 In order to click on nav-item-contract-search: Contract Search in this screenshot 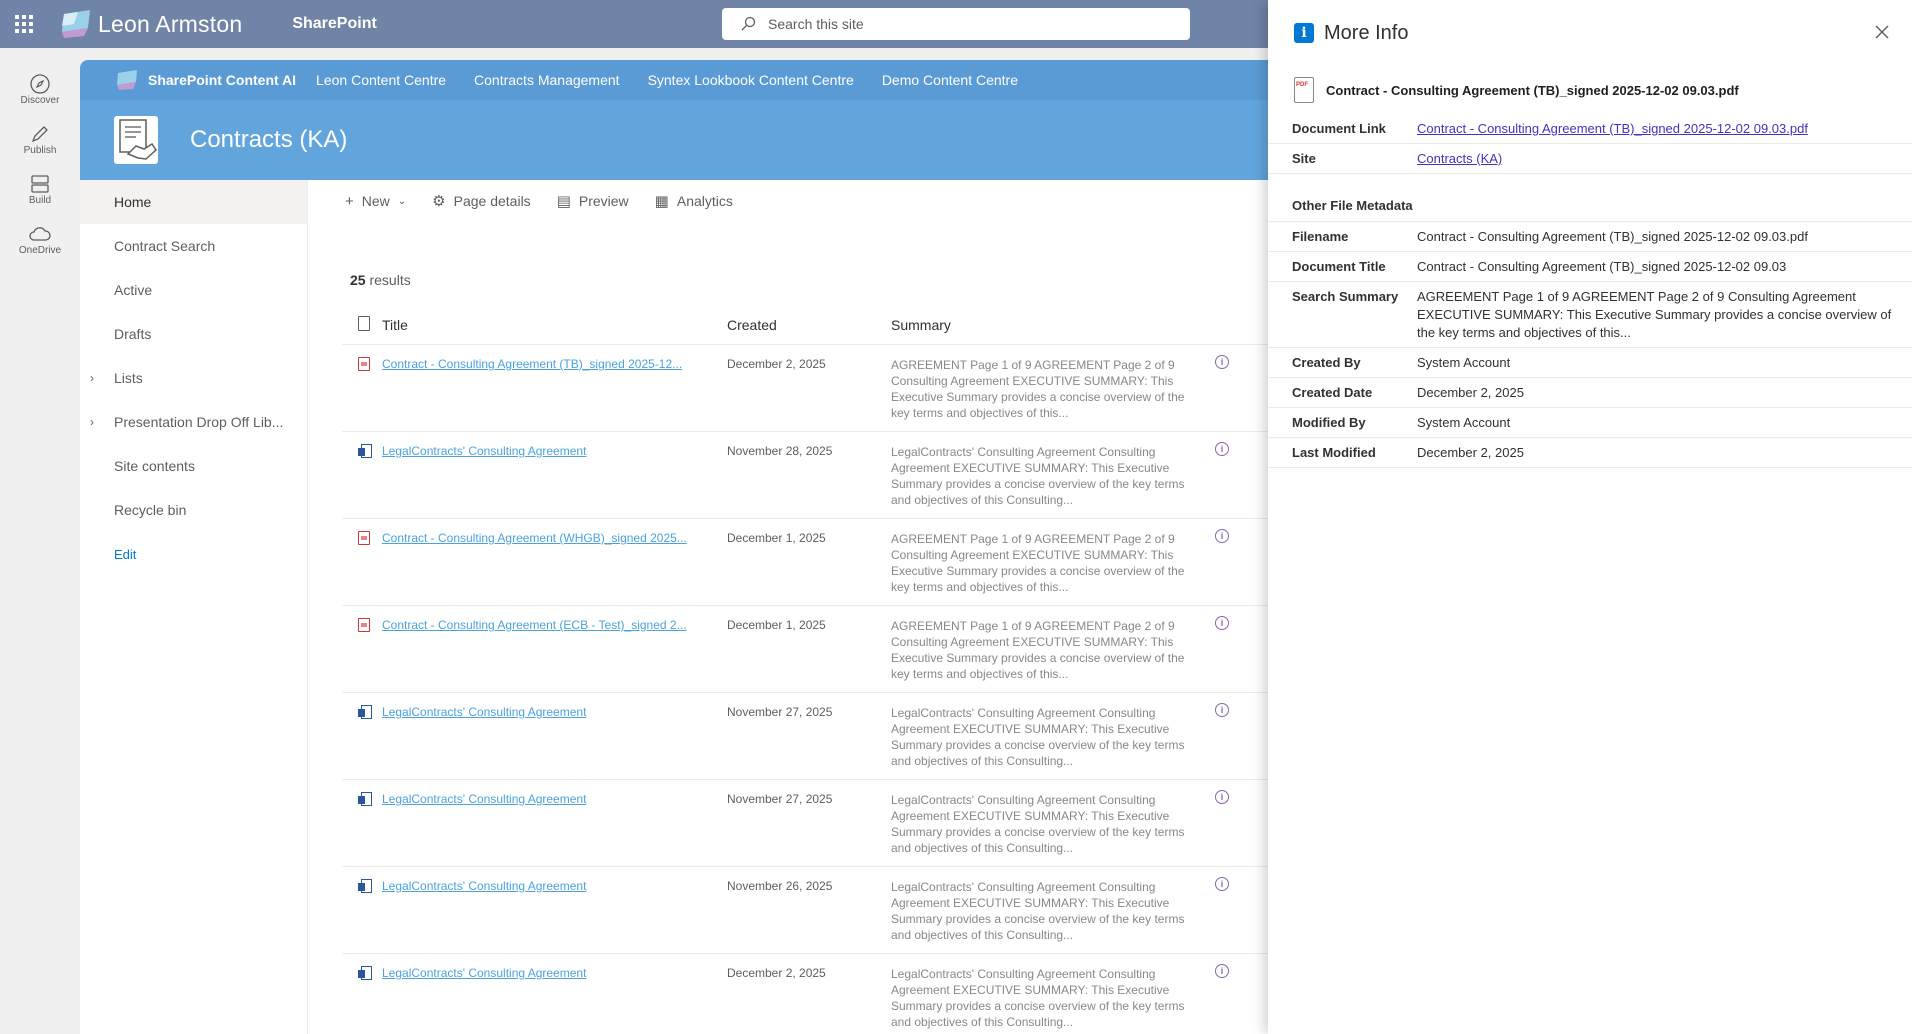, I will do `click(193, 246)`.